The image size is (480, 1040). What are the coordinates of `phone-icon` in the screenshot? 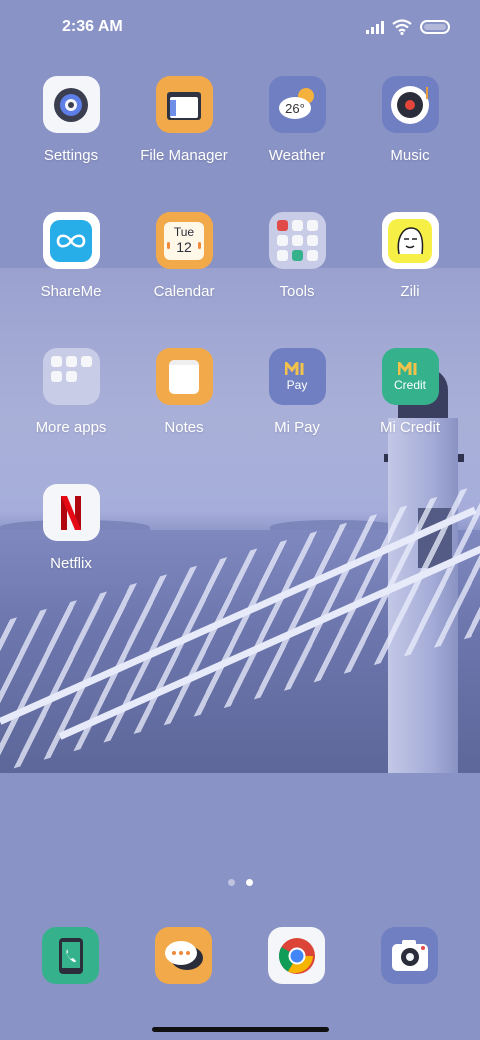 It's located at (70, 955).